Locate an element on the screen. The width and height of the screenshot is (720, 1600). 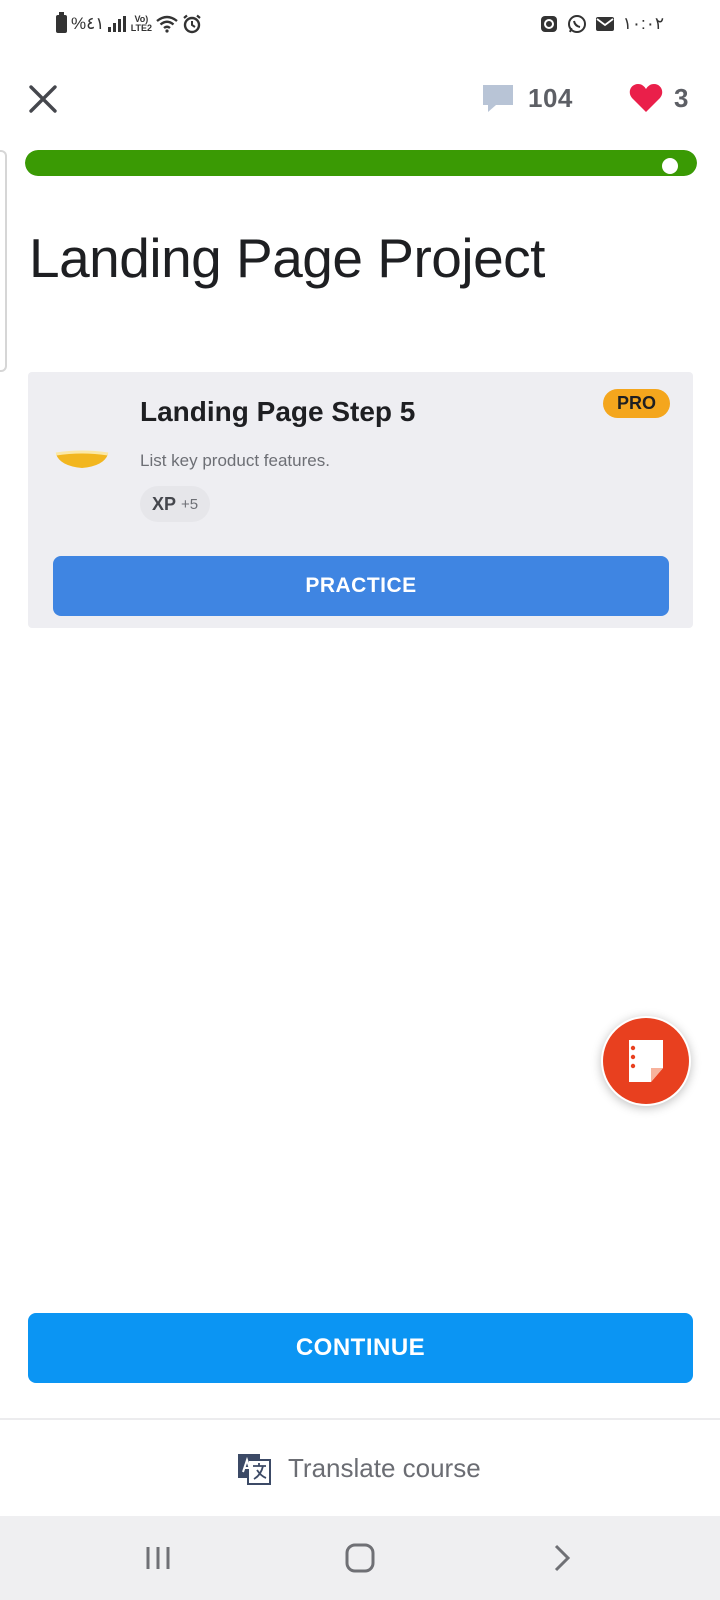
back-button is located at coordinates (562, 1558).